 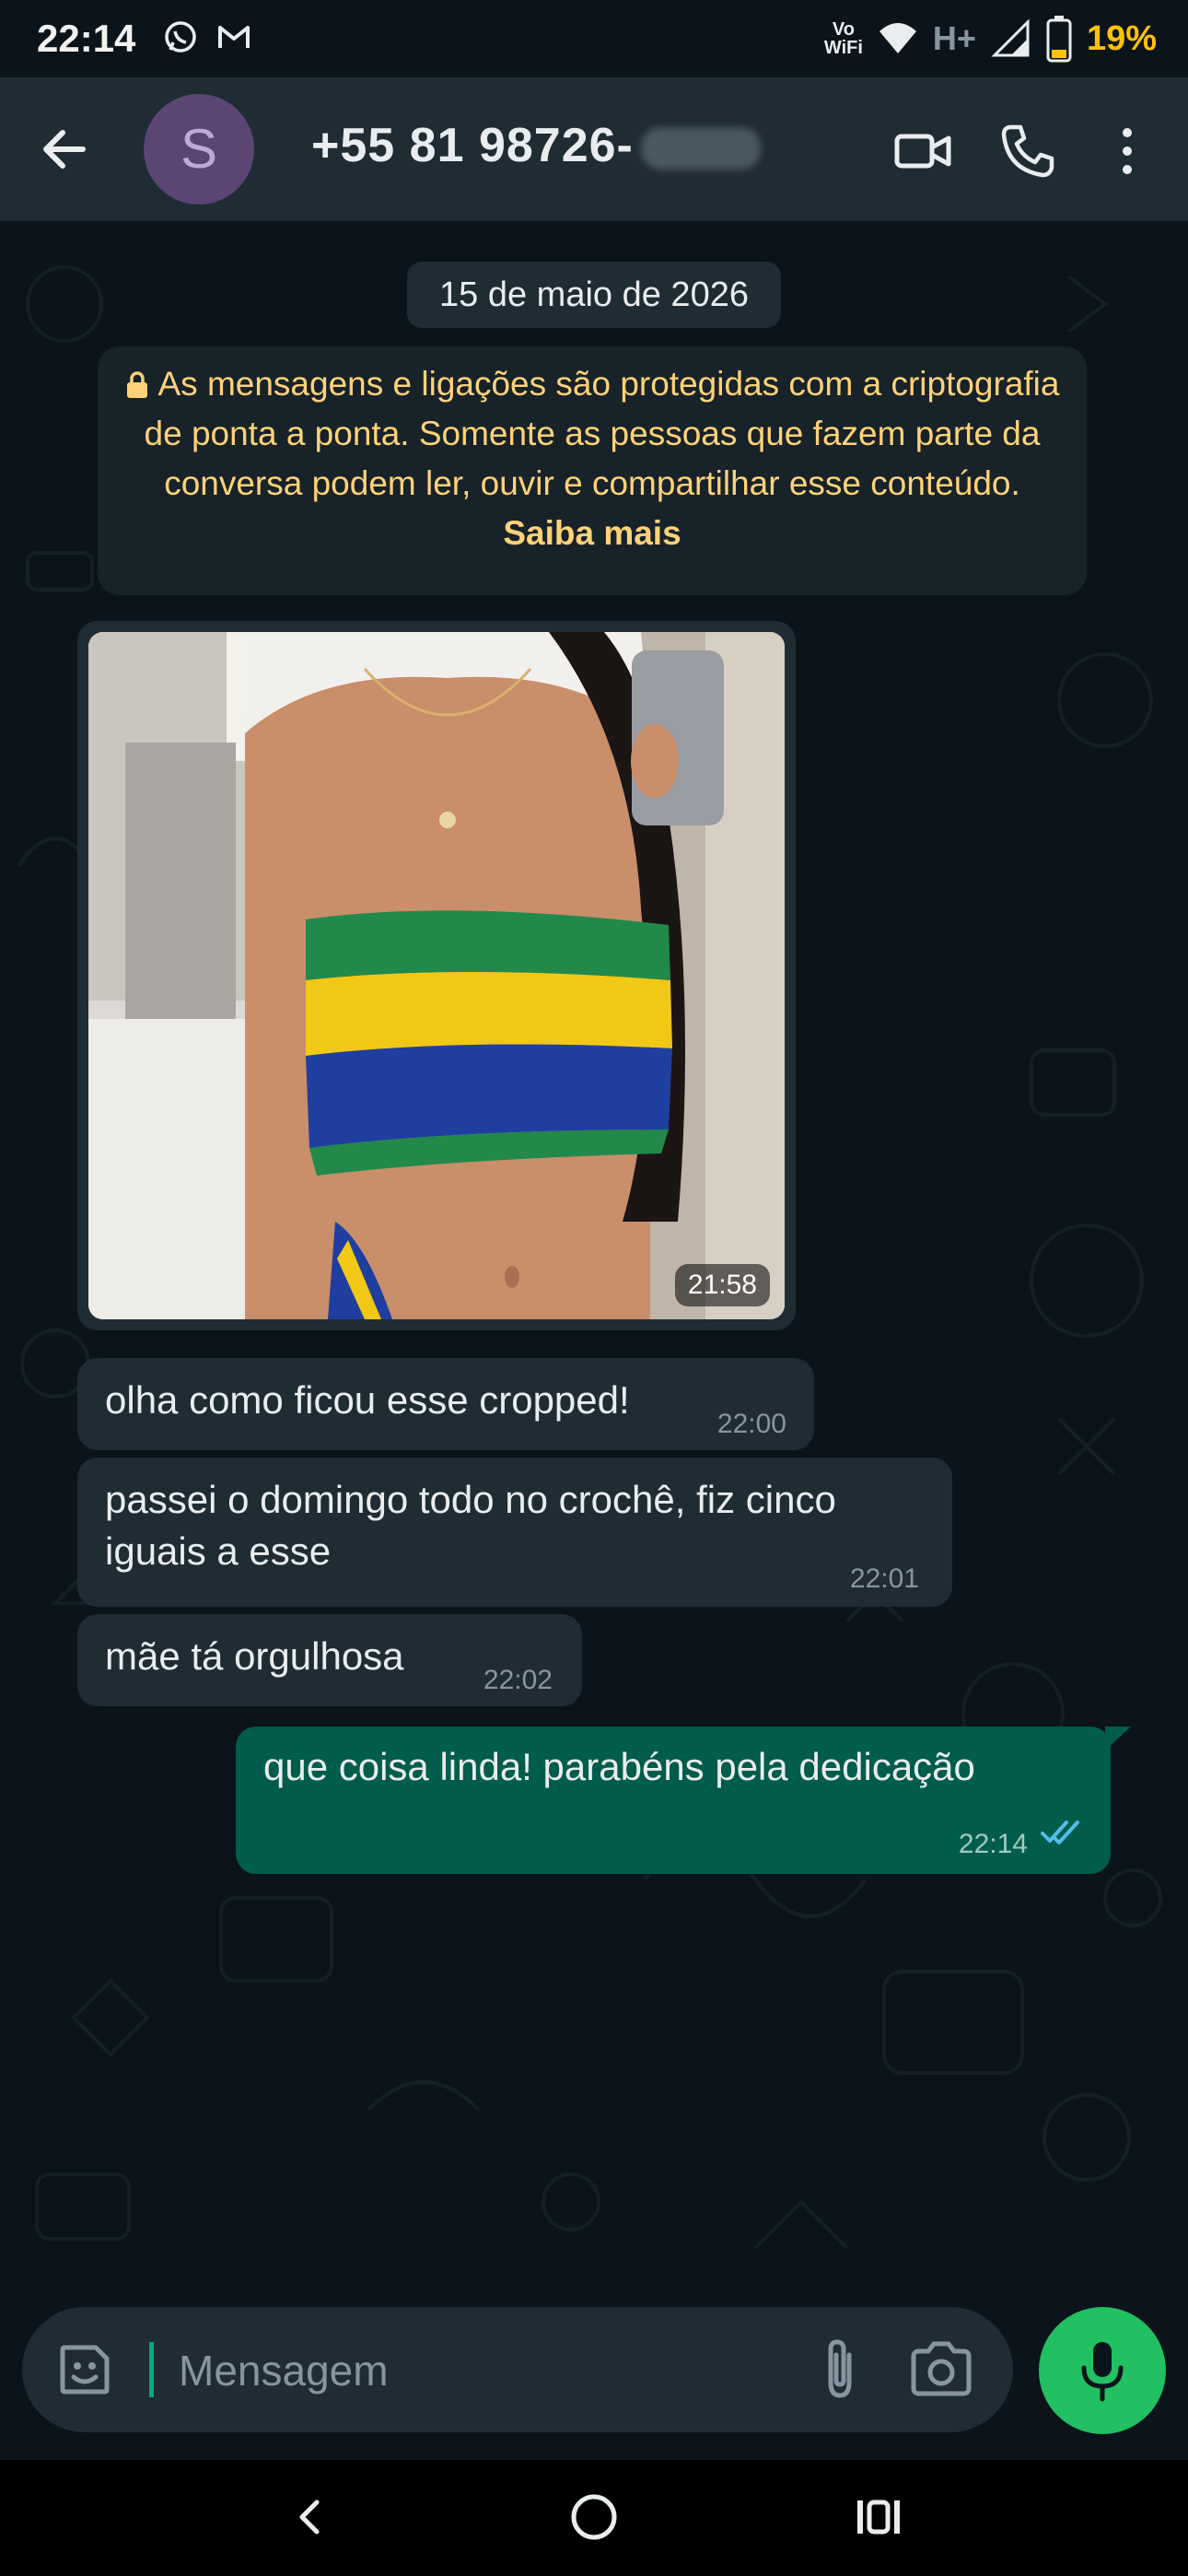 I want to click on vowifi-top: Vo, so click(x=843, y=29).